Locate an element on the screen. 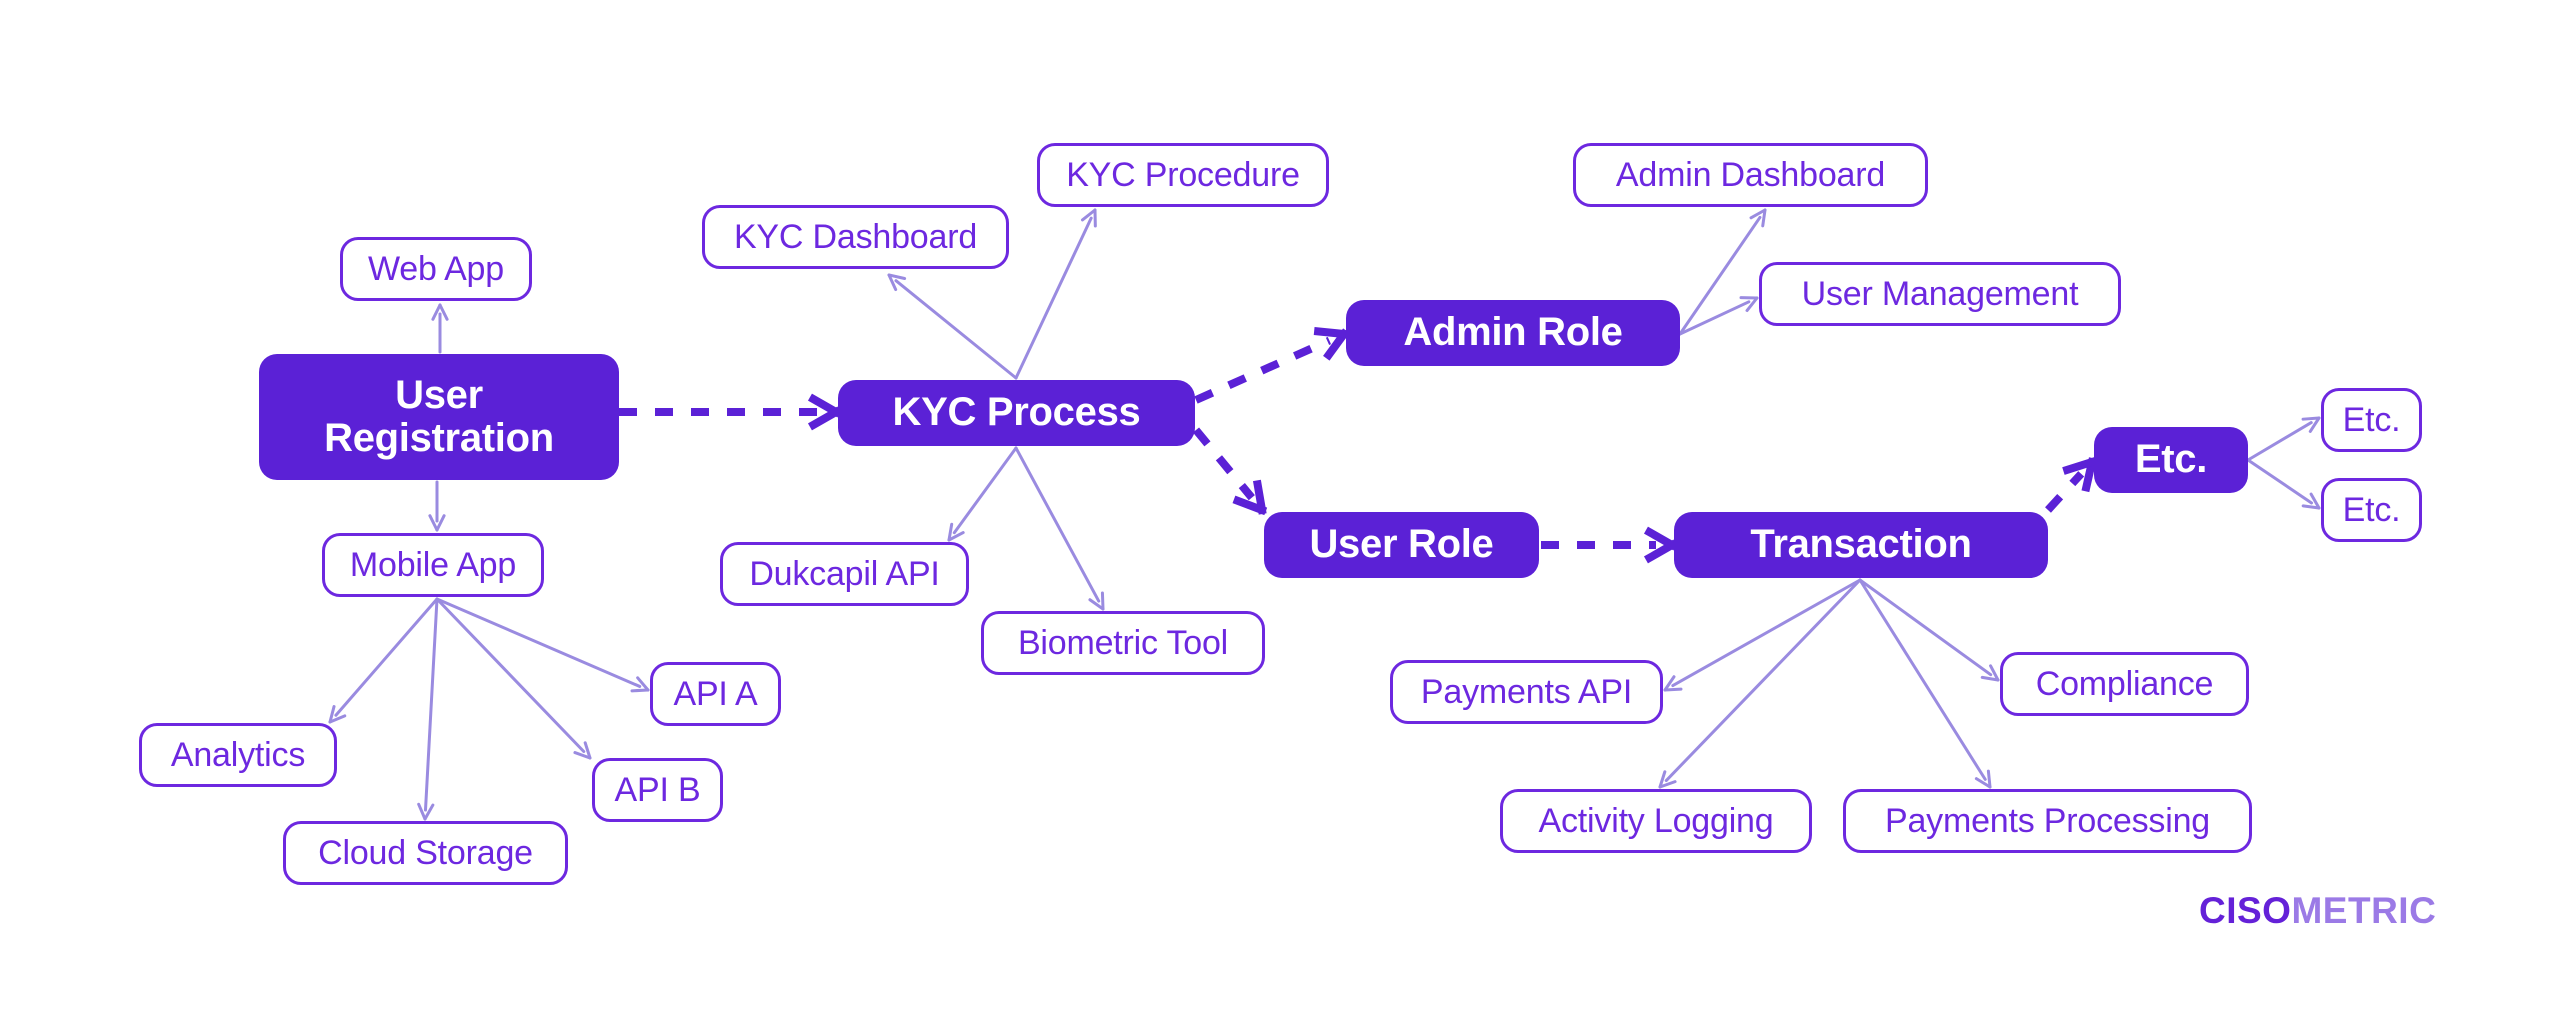 The image size is (2561, 1028). node-kyc-dashboard: KYC Dashboard is located at coordinates (855, 237).